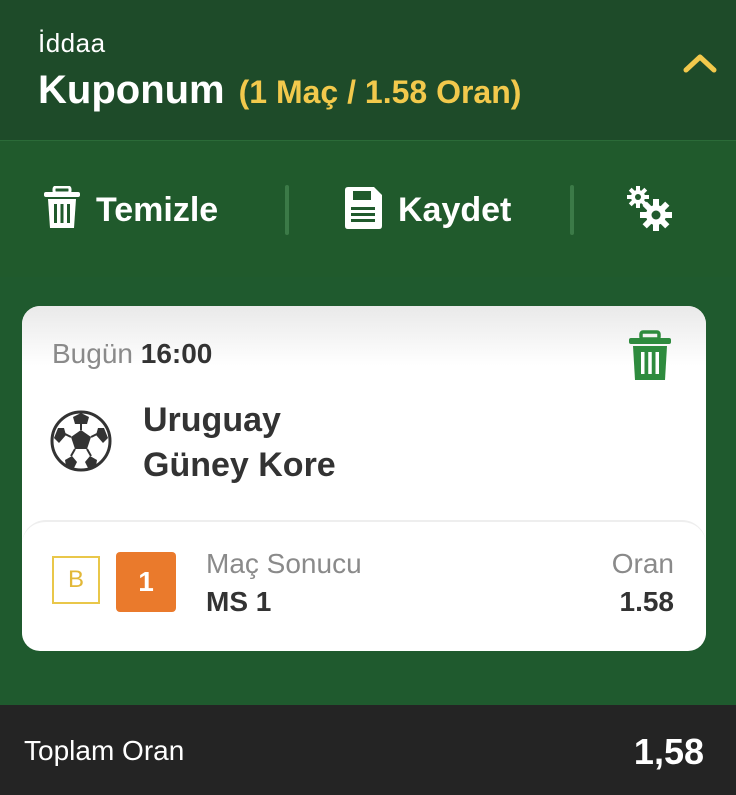 The height and width of the screenshot is (795, 736). I want to click on away-team: Güney Kore, so click(239, 465).